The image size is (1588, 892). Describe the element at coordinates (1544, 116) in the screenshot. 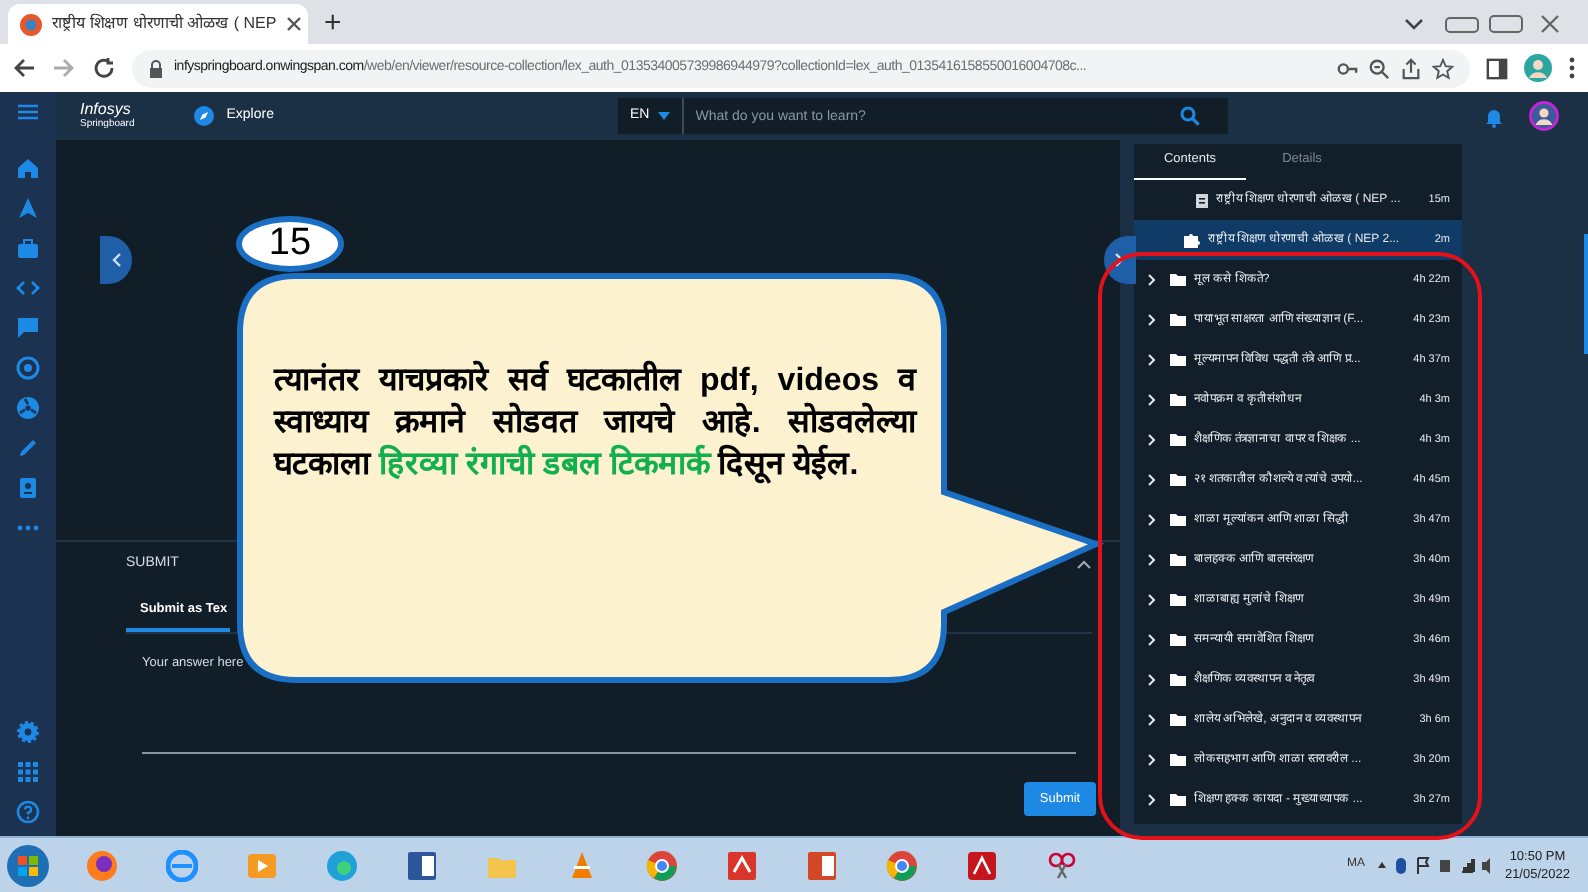

I see `avatar-icon` at that location.